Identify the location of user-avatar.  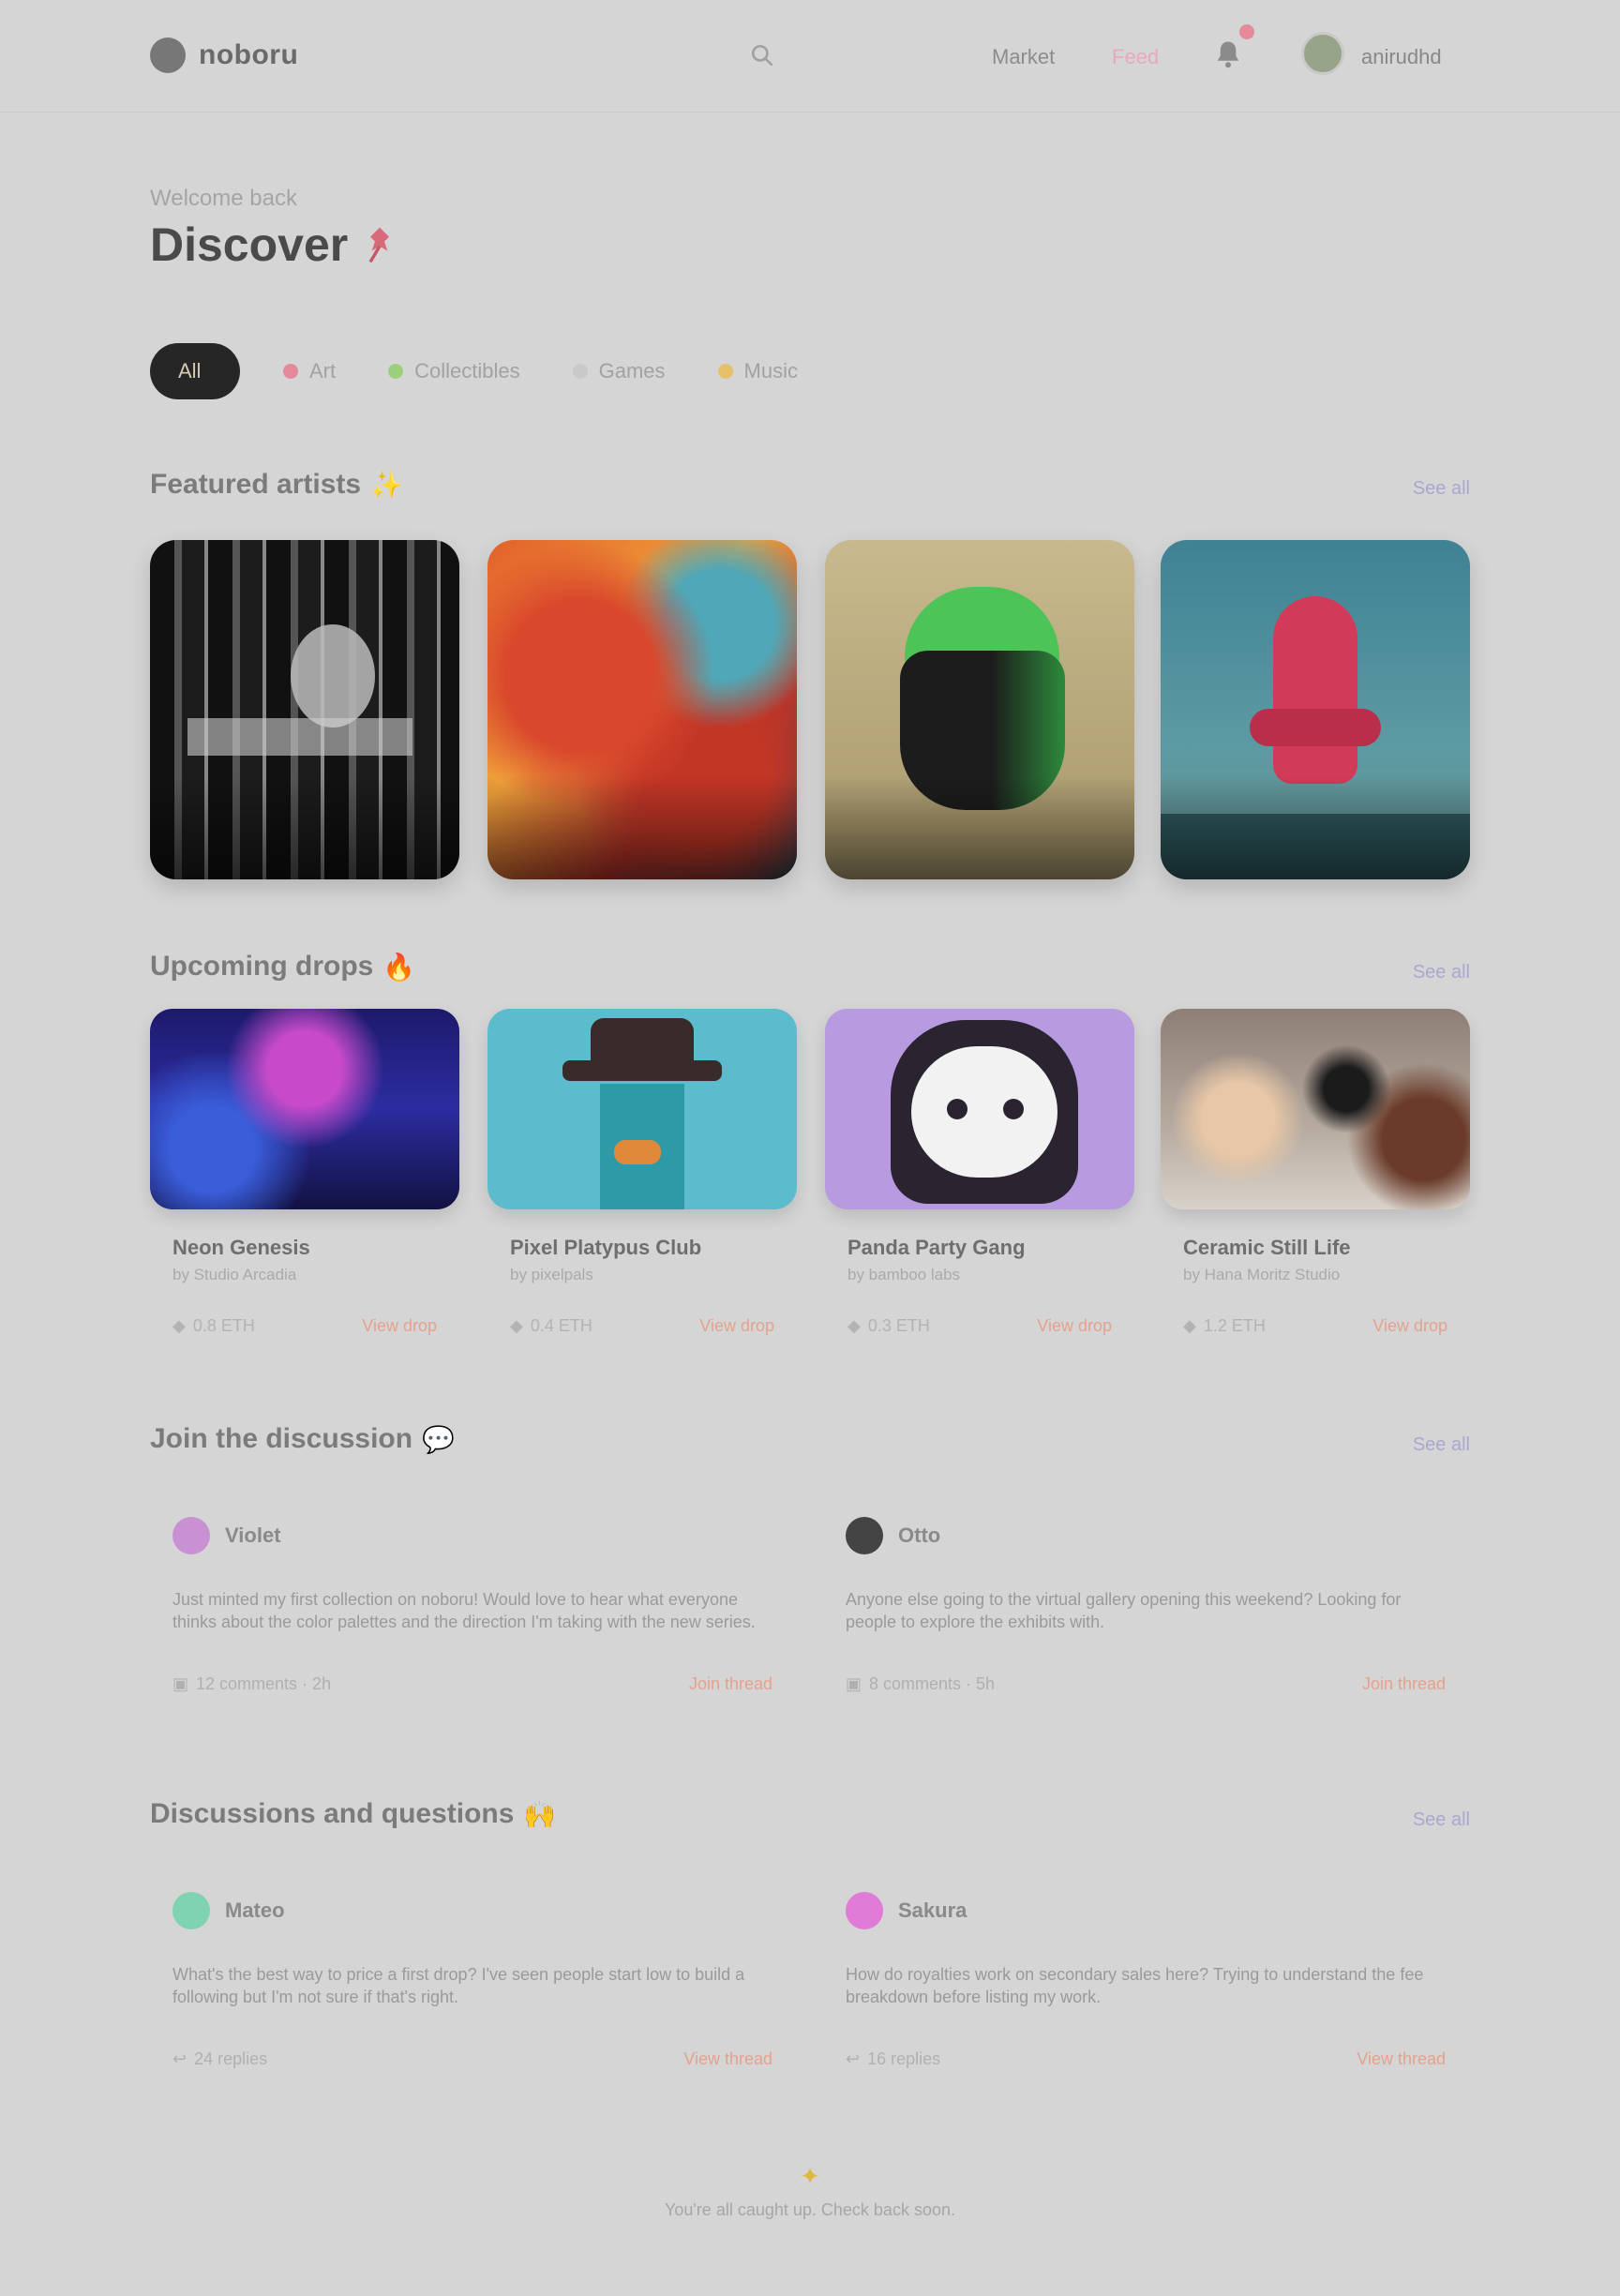
(1322, 53).